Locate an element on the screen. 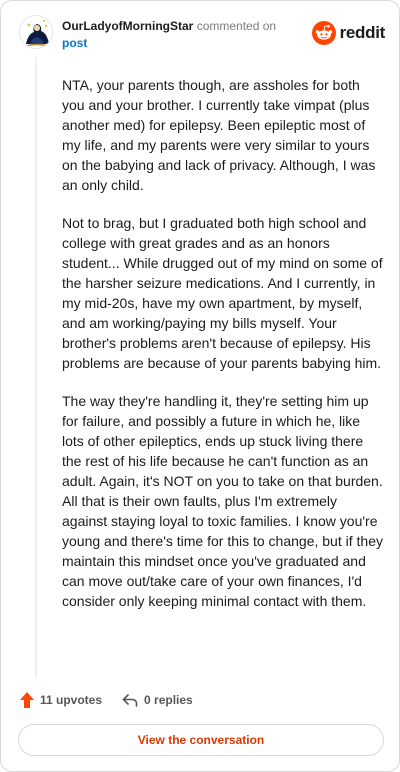  comment-meta: OurLadyofMorningStar commented on post is located at coordinates (187, 35).